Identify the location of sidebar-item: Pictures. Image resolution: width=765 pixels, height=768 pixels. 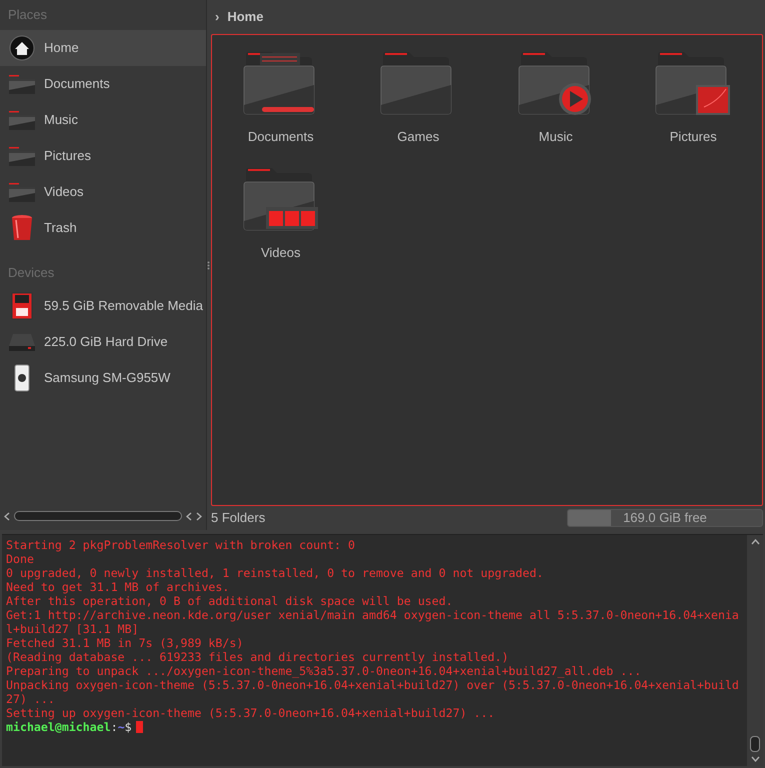
(103, 156).